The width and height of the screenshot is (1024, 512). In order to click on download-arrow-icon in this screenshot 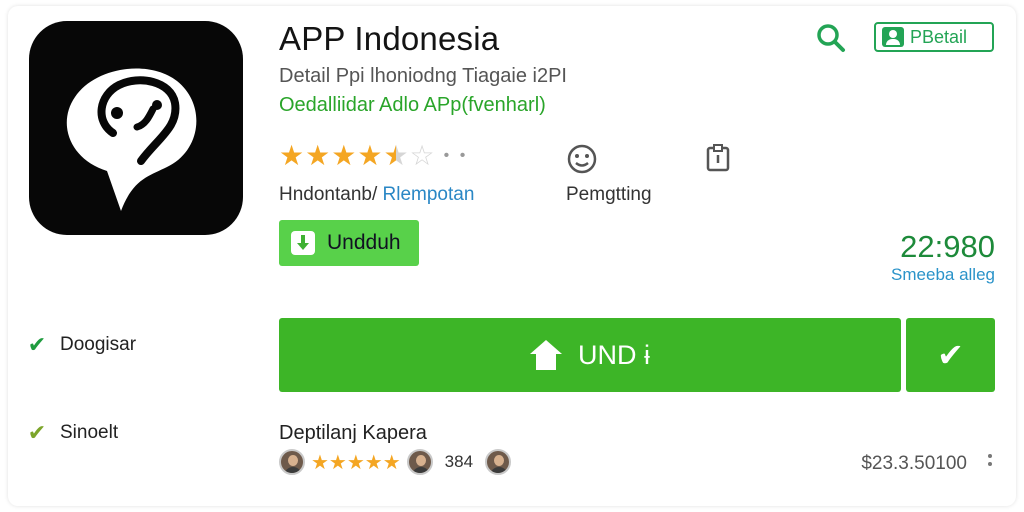, I will do `click(303, 243)`.